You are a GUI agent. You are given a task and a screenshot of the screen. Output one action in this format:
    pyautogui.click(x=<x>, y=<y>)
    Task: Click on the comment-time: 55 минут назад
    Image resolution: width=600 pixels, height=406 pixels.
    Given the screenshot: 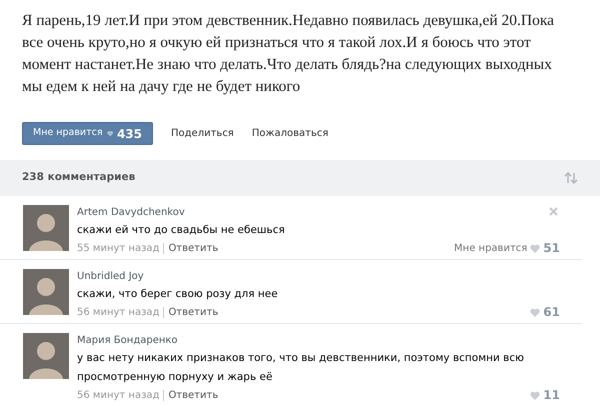 What is the action you would take?
    pyautogui.click(x=118, y=248)
    